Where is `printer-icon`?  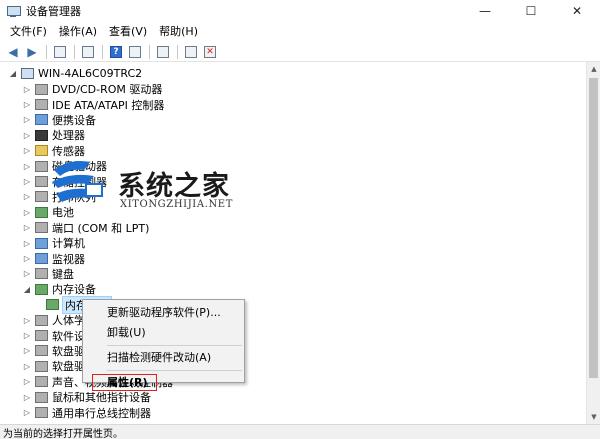
printer-icon is located at coordinates (41, 197).